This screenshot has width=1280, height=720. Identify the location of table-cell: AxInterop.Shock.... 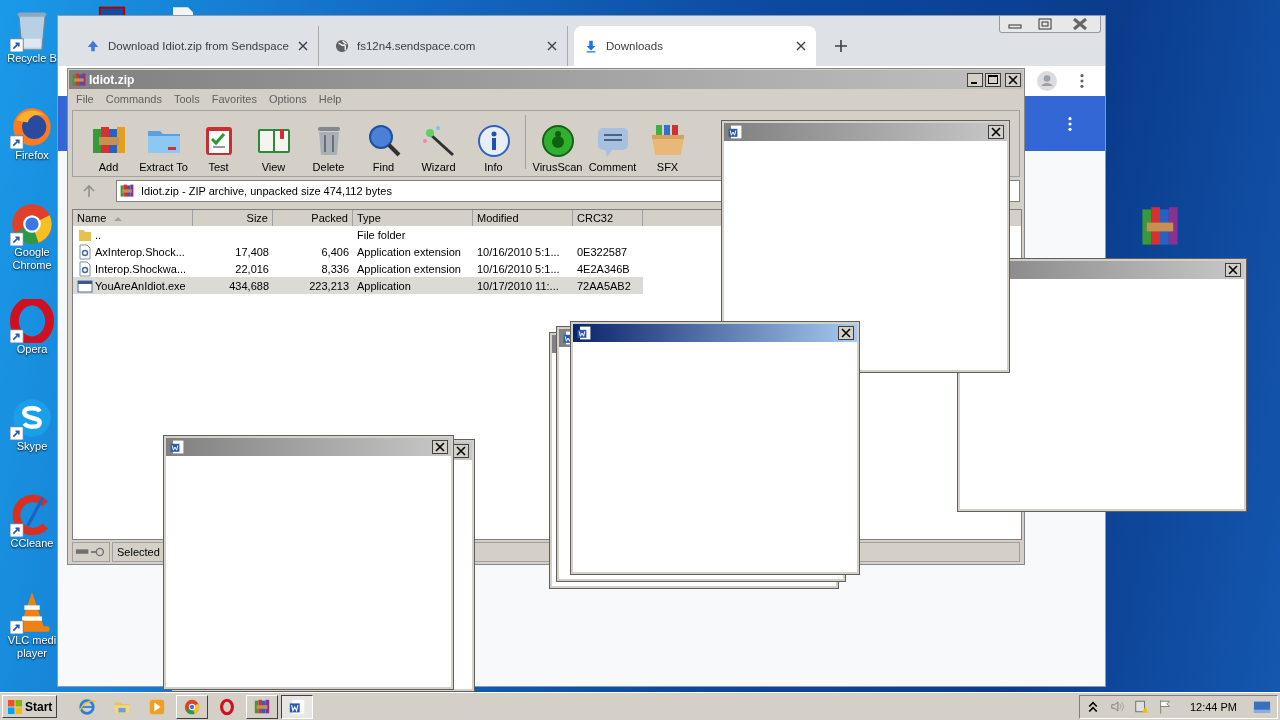
(140, 251).